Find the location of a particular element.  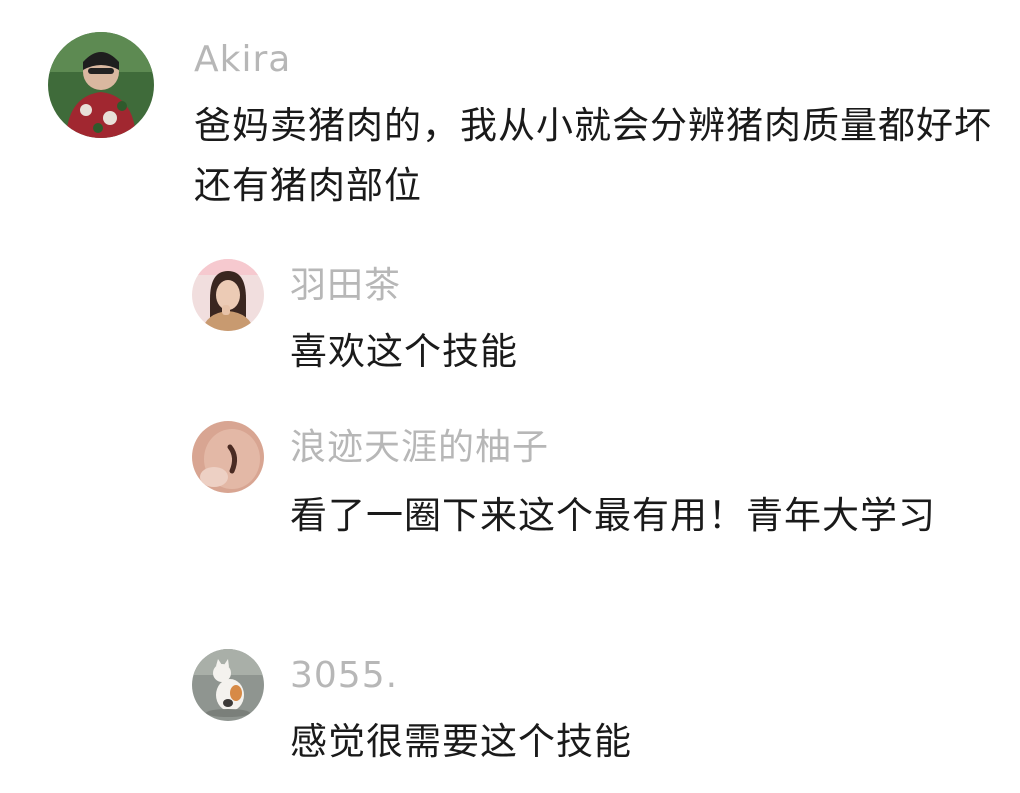

reply-text: 喜欢这个技能 is located at coordinates (404, 351).